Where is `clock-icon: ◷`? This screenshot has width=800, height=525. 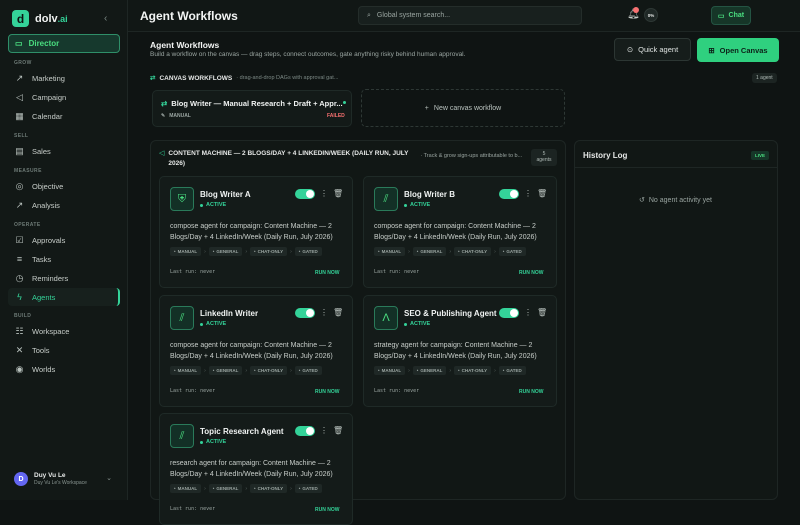
clock-icon: ◷ is located at coordinates (19, 277).